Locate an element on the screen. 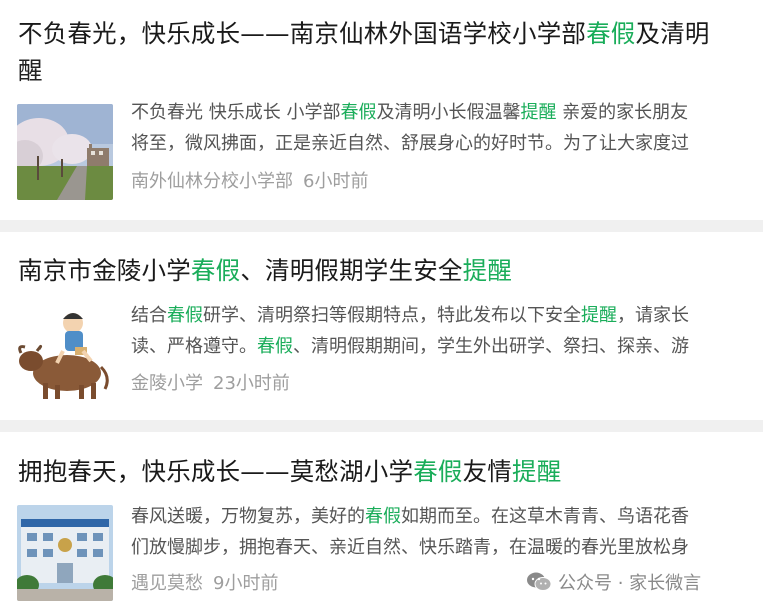  article-meta: 南外仙林分校小学部 6小时前 is located at coordinates (249, 182).